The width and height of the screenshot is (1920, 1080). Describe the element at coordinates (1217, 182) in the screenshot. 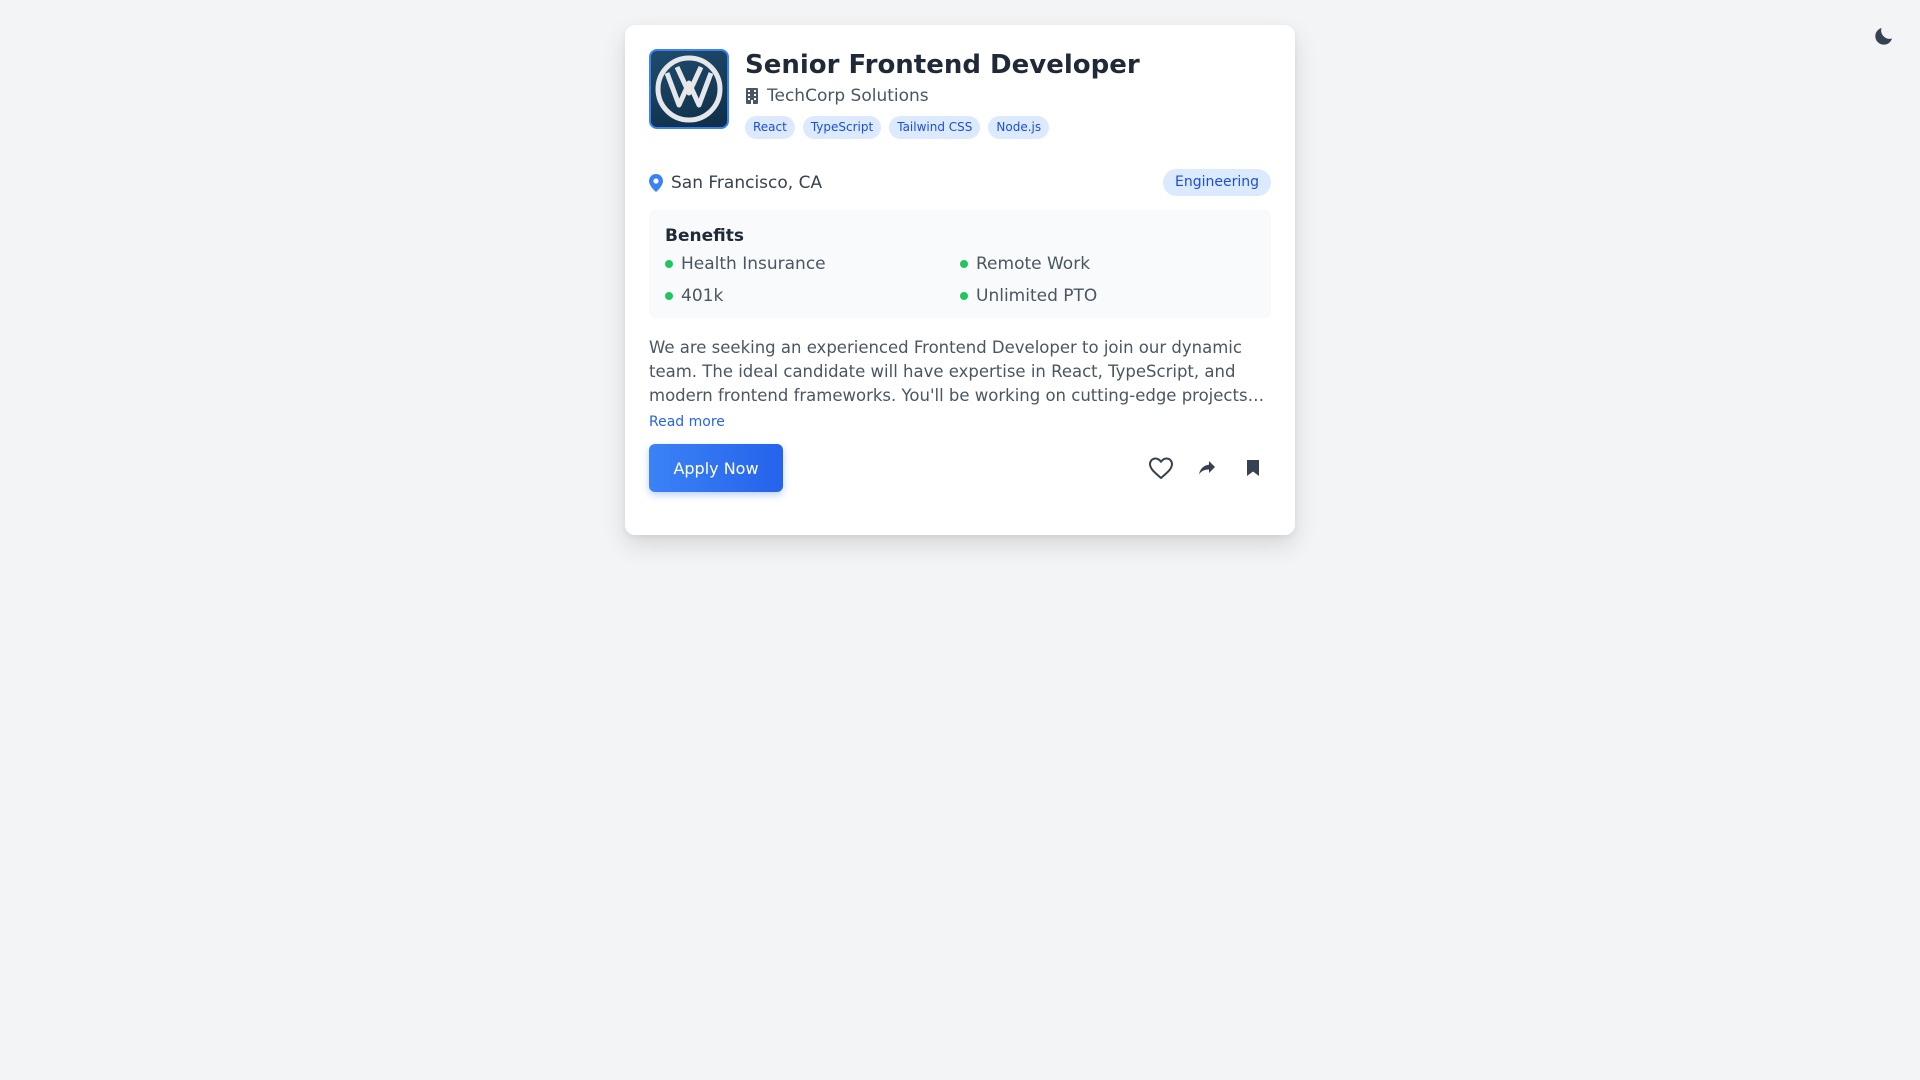

I see `department-badge: Engineering` at that location.